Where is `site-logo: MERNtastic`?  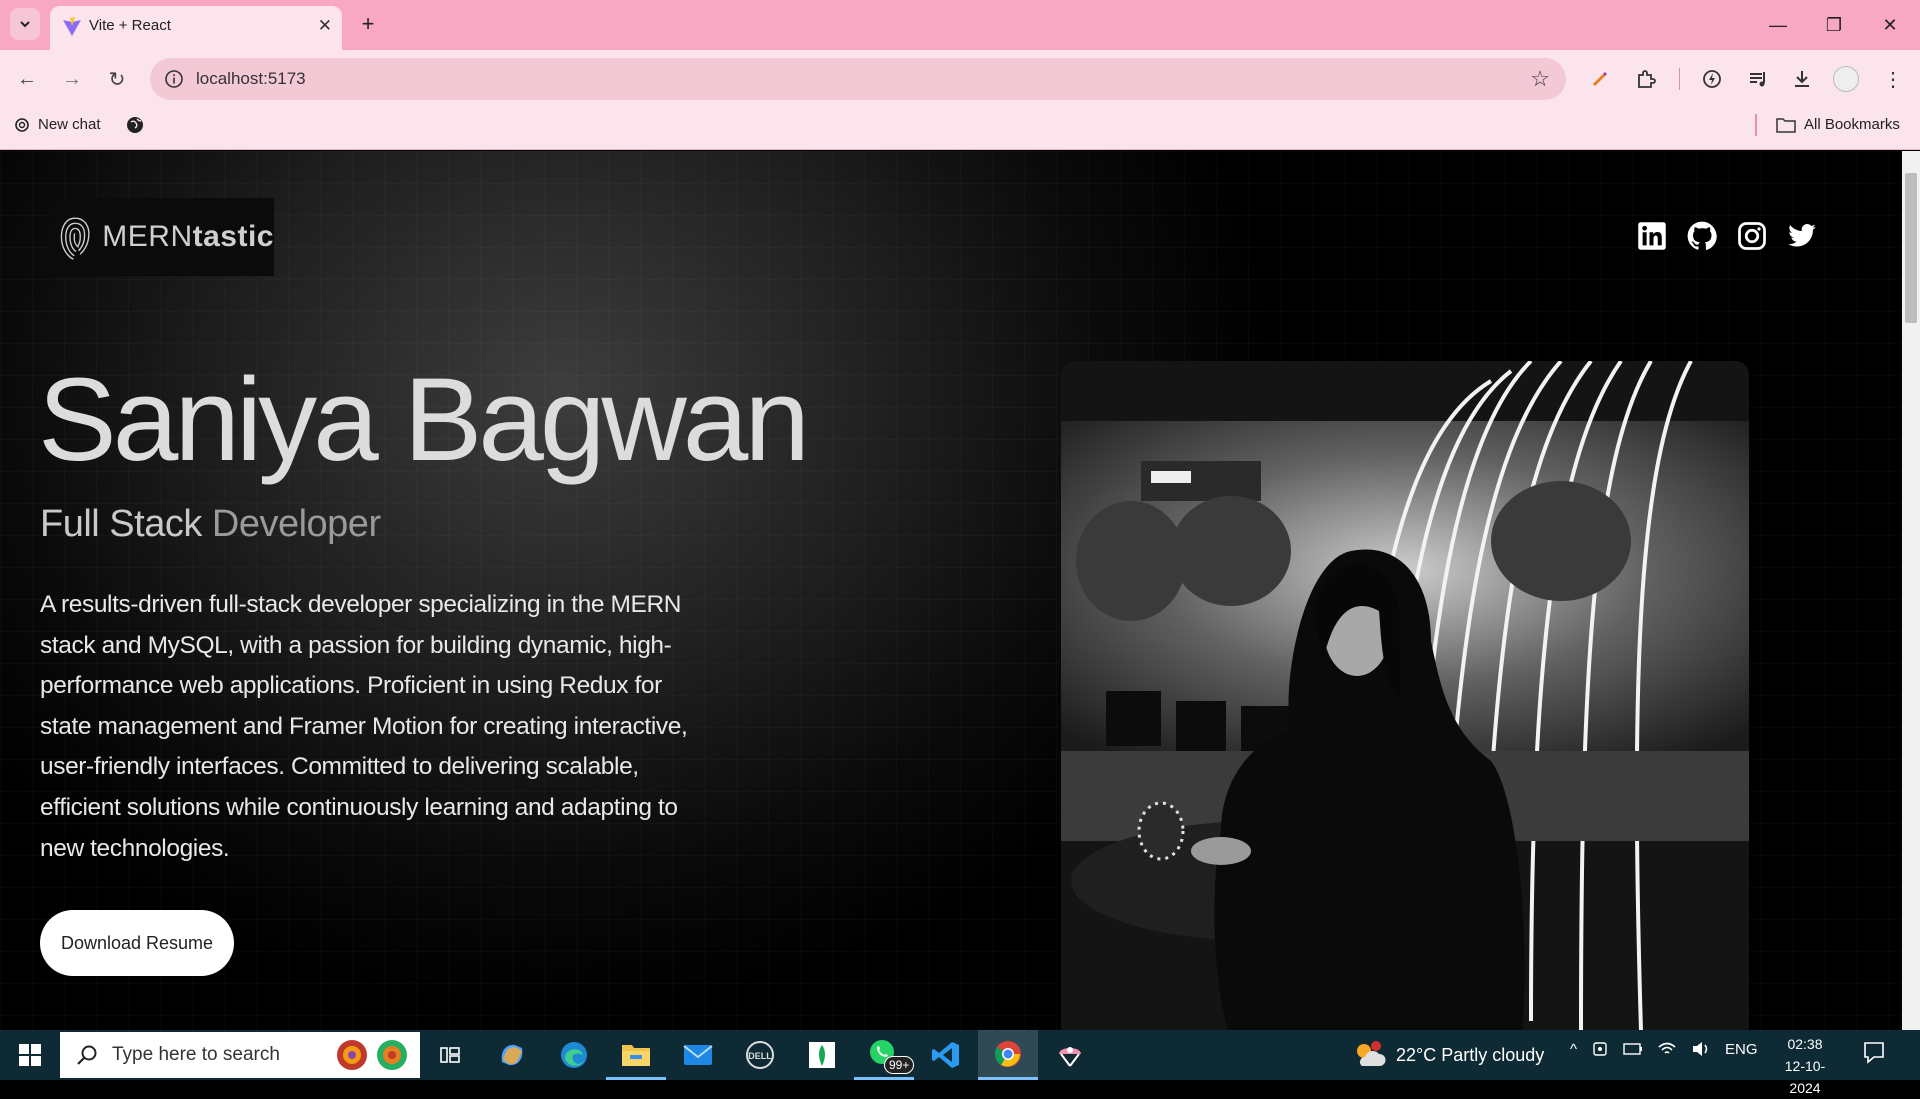
site-logo: MERNtastic is located at coordinates (162, 237).